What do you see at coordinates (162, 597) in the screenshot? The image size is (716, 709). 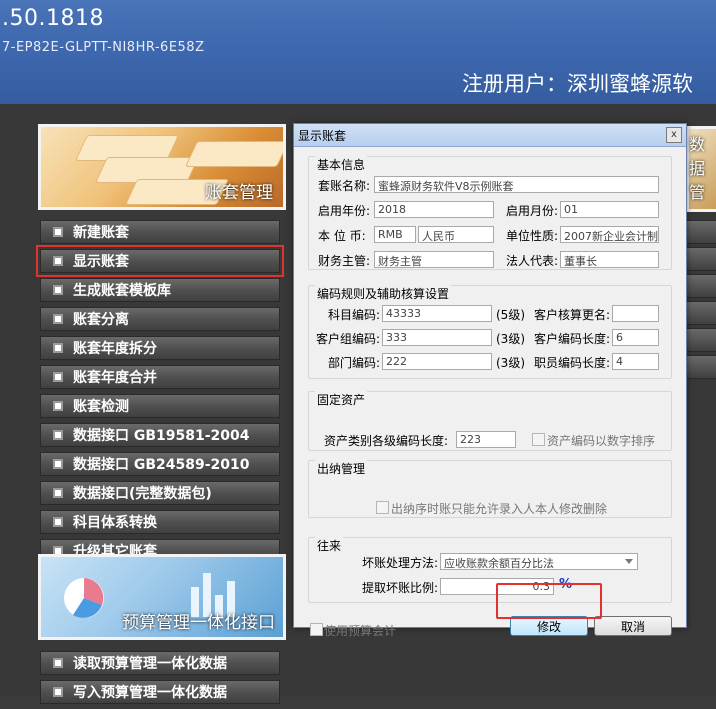 I see `budget-integration-banner: 预算管理一体化接口` at bounding box center [162, 597].